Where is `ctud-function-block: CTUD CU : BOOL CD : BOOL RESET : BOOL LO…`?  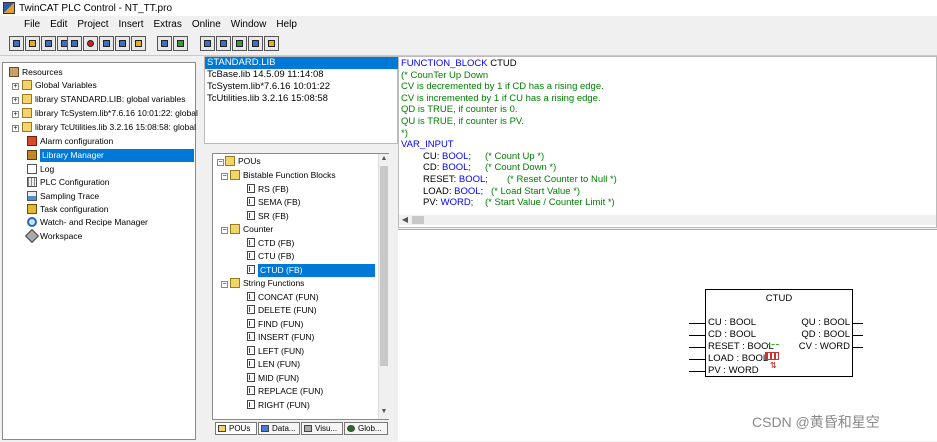 ctud-function-block: CTUD CU : BOOL CD : BOOL RESET : BOOL LO… is located at coordinates (779, 333).